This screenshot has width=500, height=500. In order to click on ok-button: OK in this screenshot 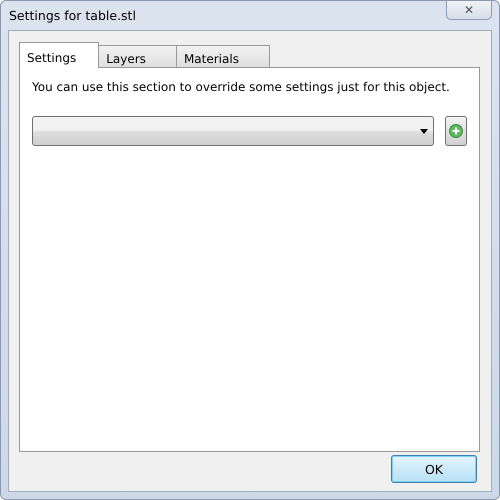, I will do `click(434, 469)`.